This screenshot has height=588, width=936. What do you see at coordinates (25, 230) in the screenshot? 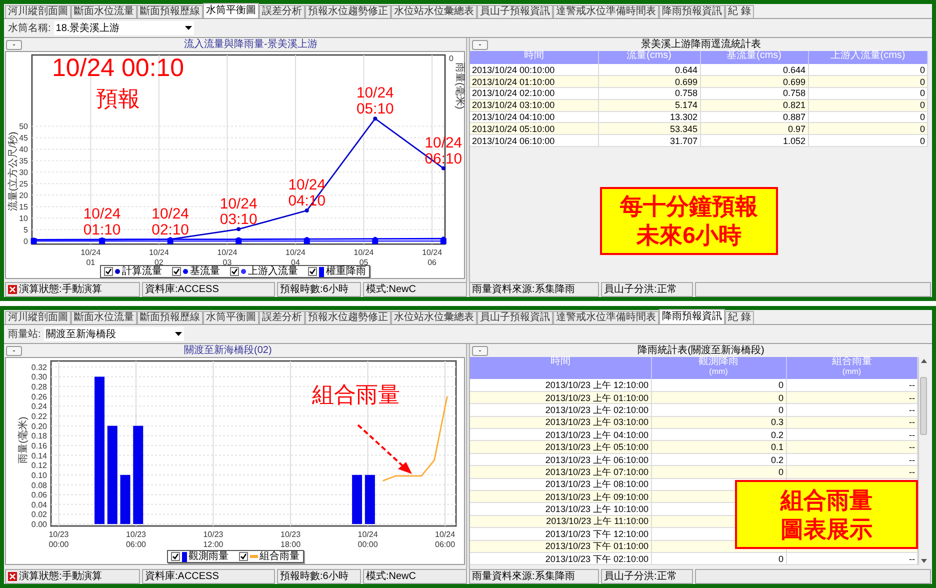
I see `axis-tick-label: 5` at bounding box center [25, 230].